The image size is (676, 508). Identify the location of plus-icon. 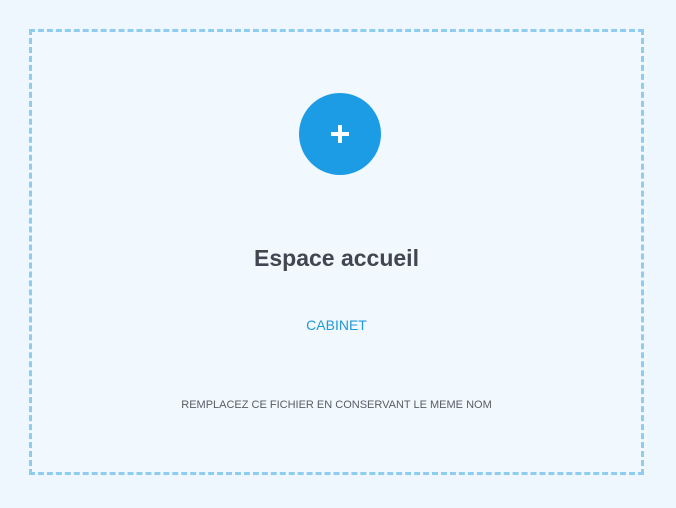
(340, 134).